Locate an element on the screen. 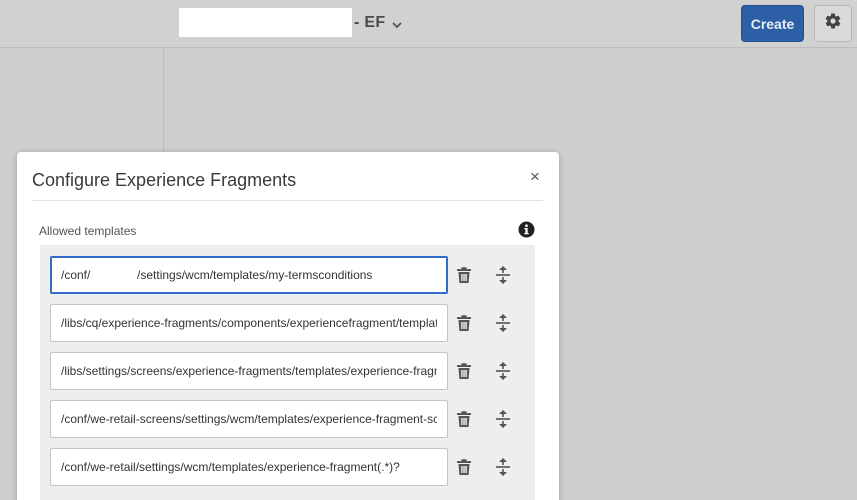  redacted-site-title is located at coordinates (265, 22).